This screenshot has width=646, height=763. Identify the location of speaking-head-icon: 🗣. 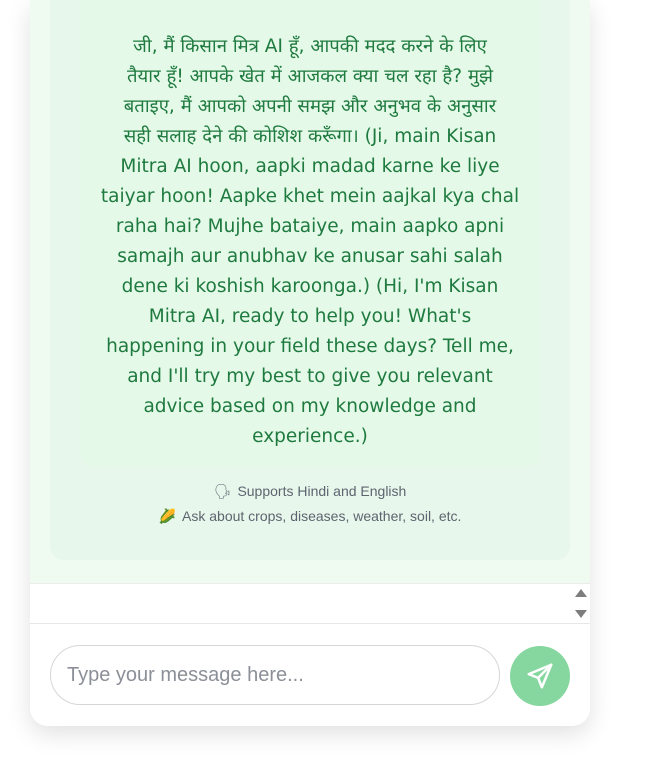
(222, 491).